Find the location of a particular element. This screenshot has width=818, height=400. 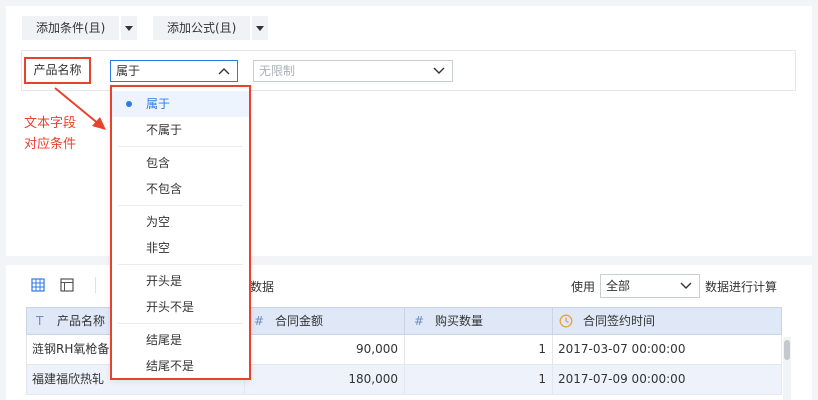

cell-sign-date: 2017-03-07 00:00:00 is located at coordinates (622, 349).